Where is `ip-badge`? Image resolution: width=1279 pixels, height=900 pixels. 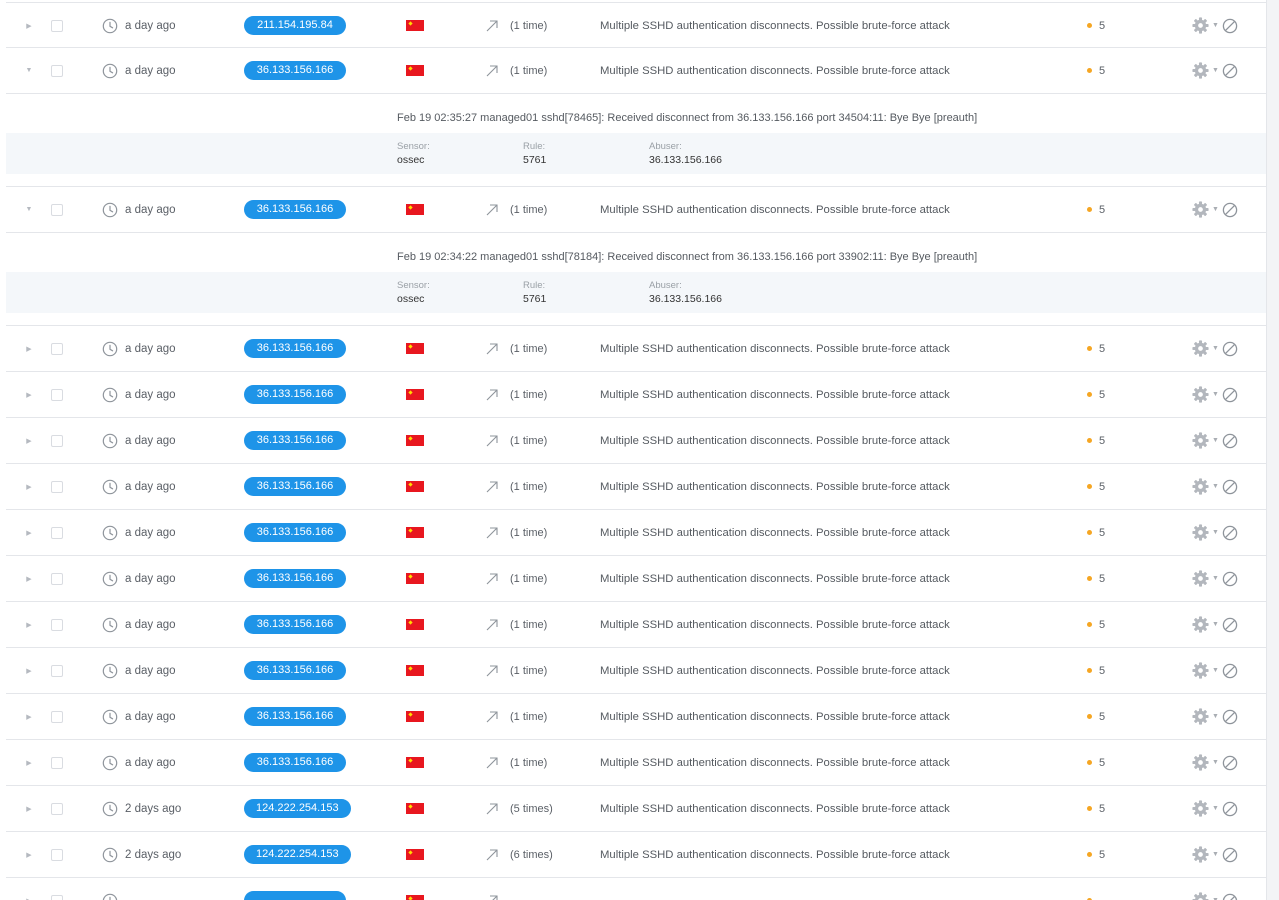
ip-badge is located at coordinates (295, 895).